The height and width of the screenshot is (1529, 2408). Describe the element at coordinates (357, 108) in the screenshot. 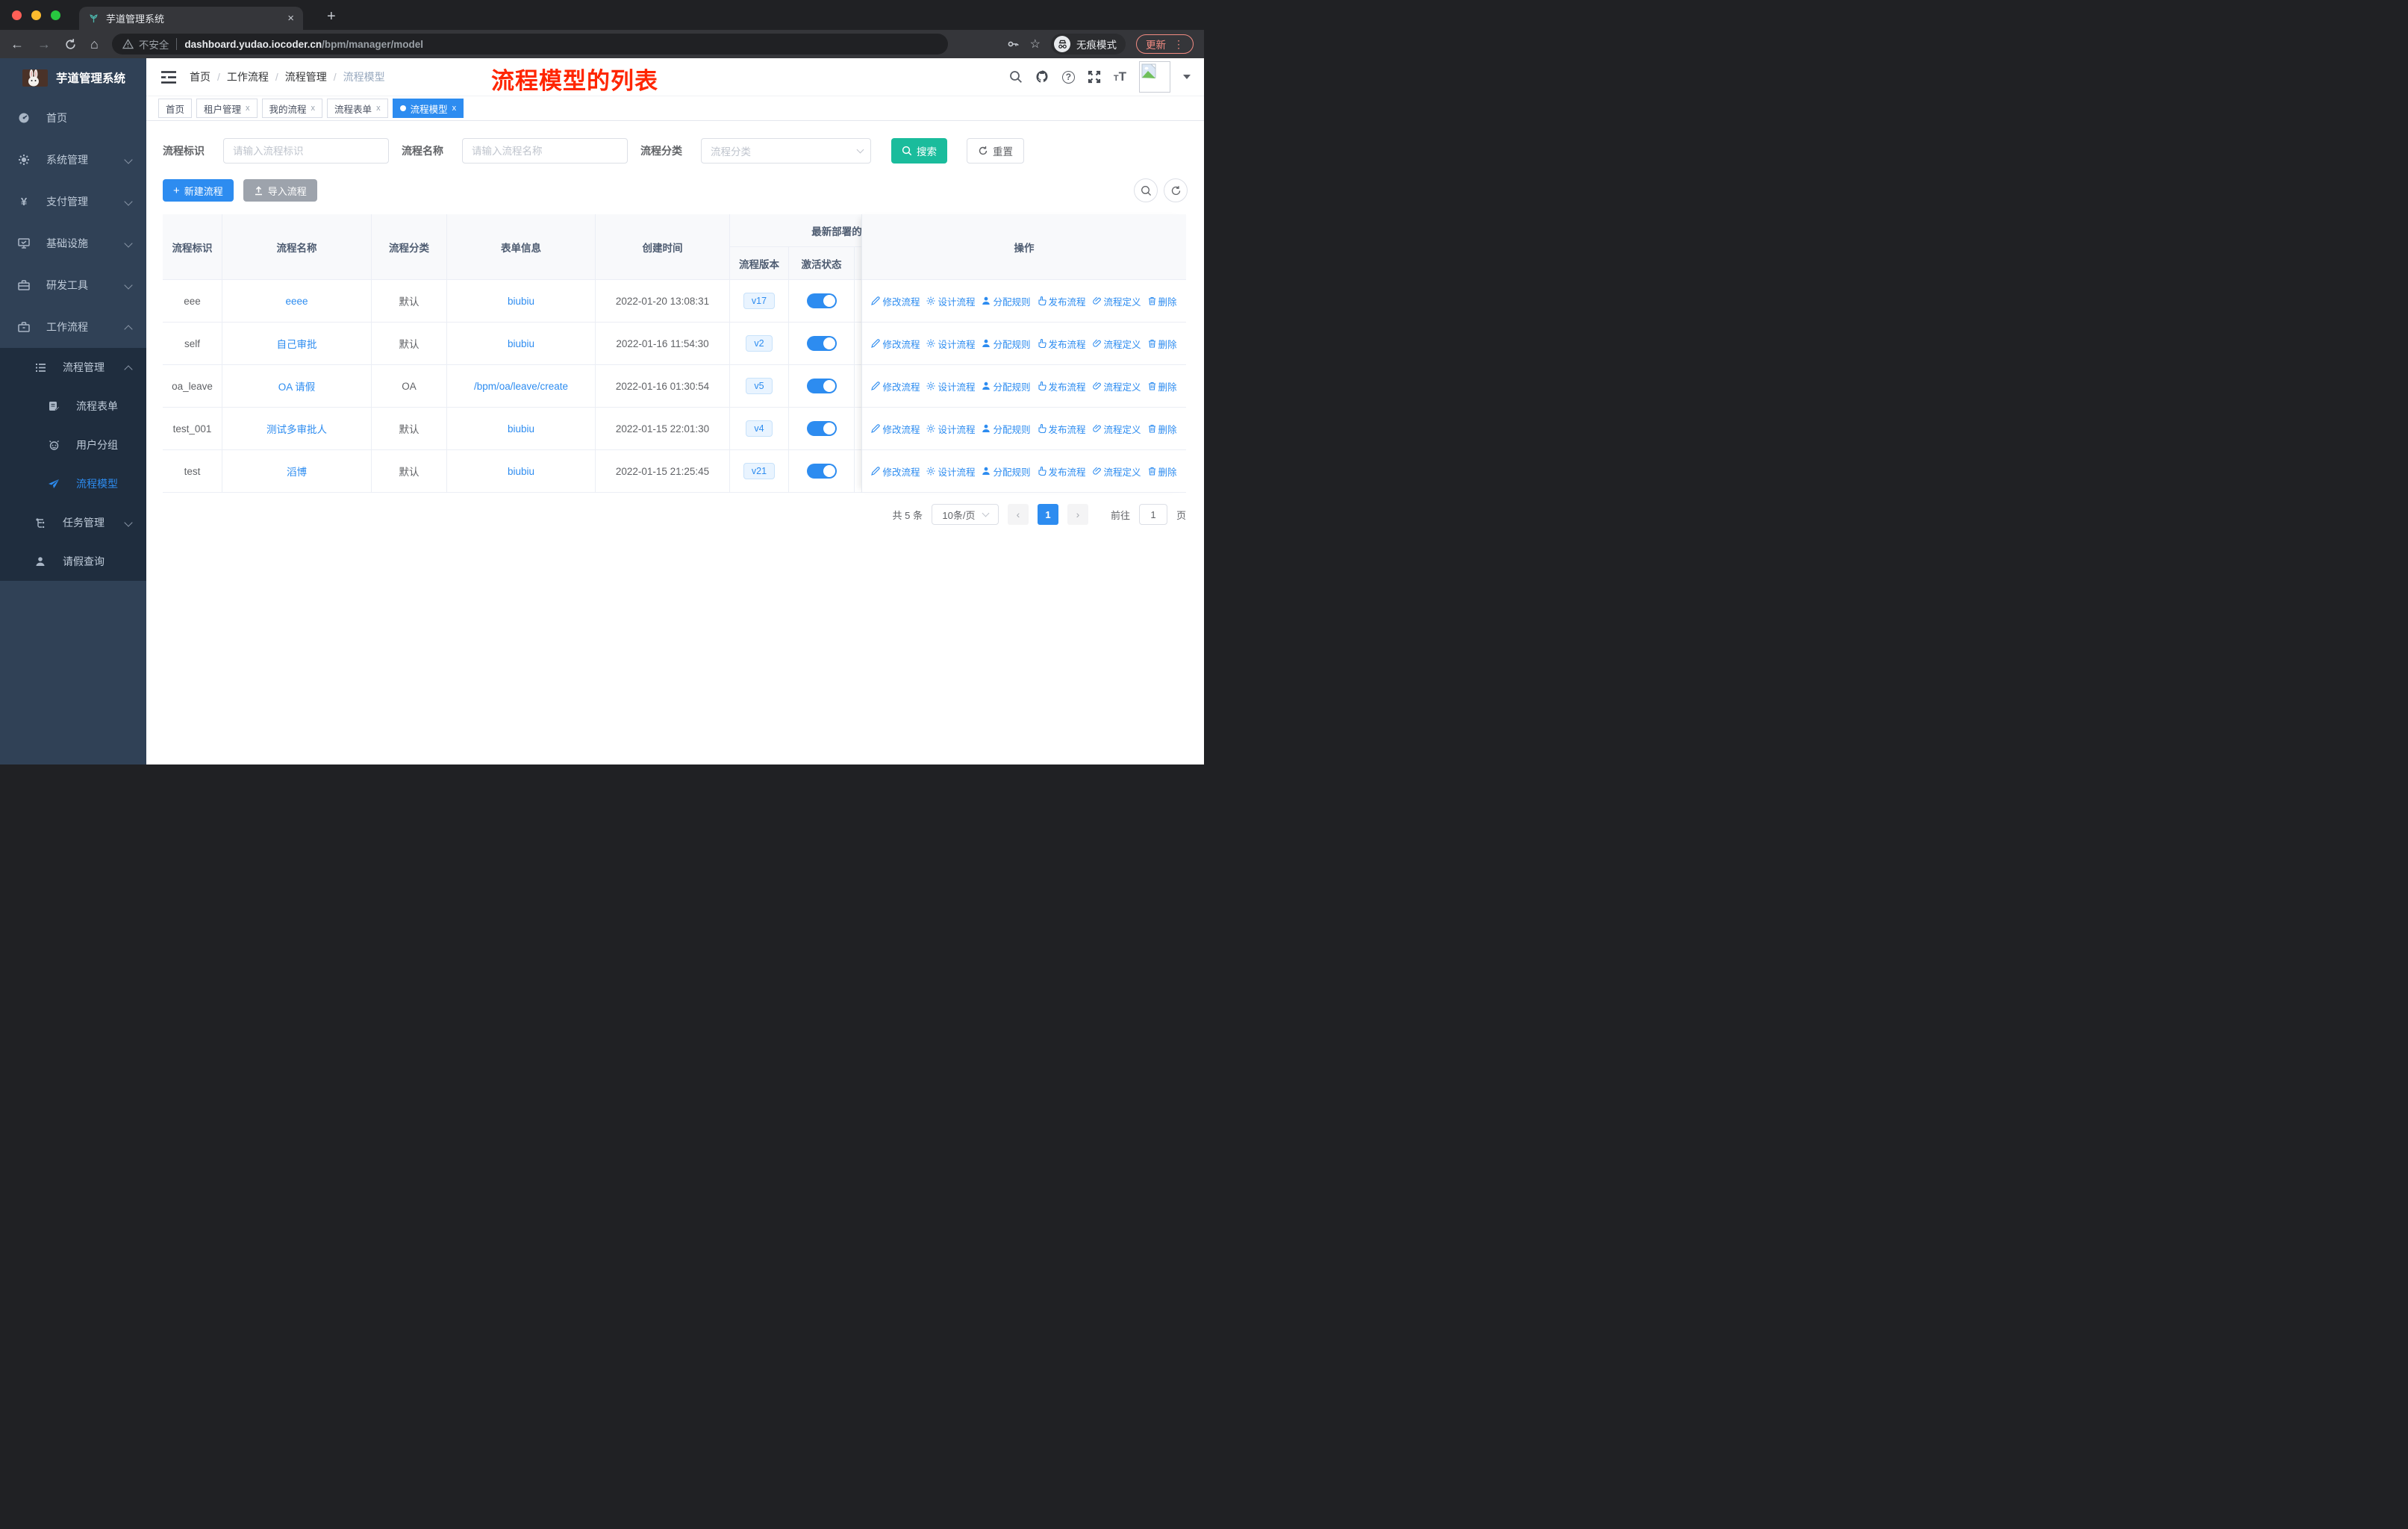

I see `tag-process-form: 流程表单 x` at that location.